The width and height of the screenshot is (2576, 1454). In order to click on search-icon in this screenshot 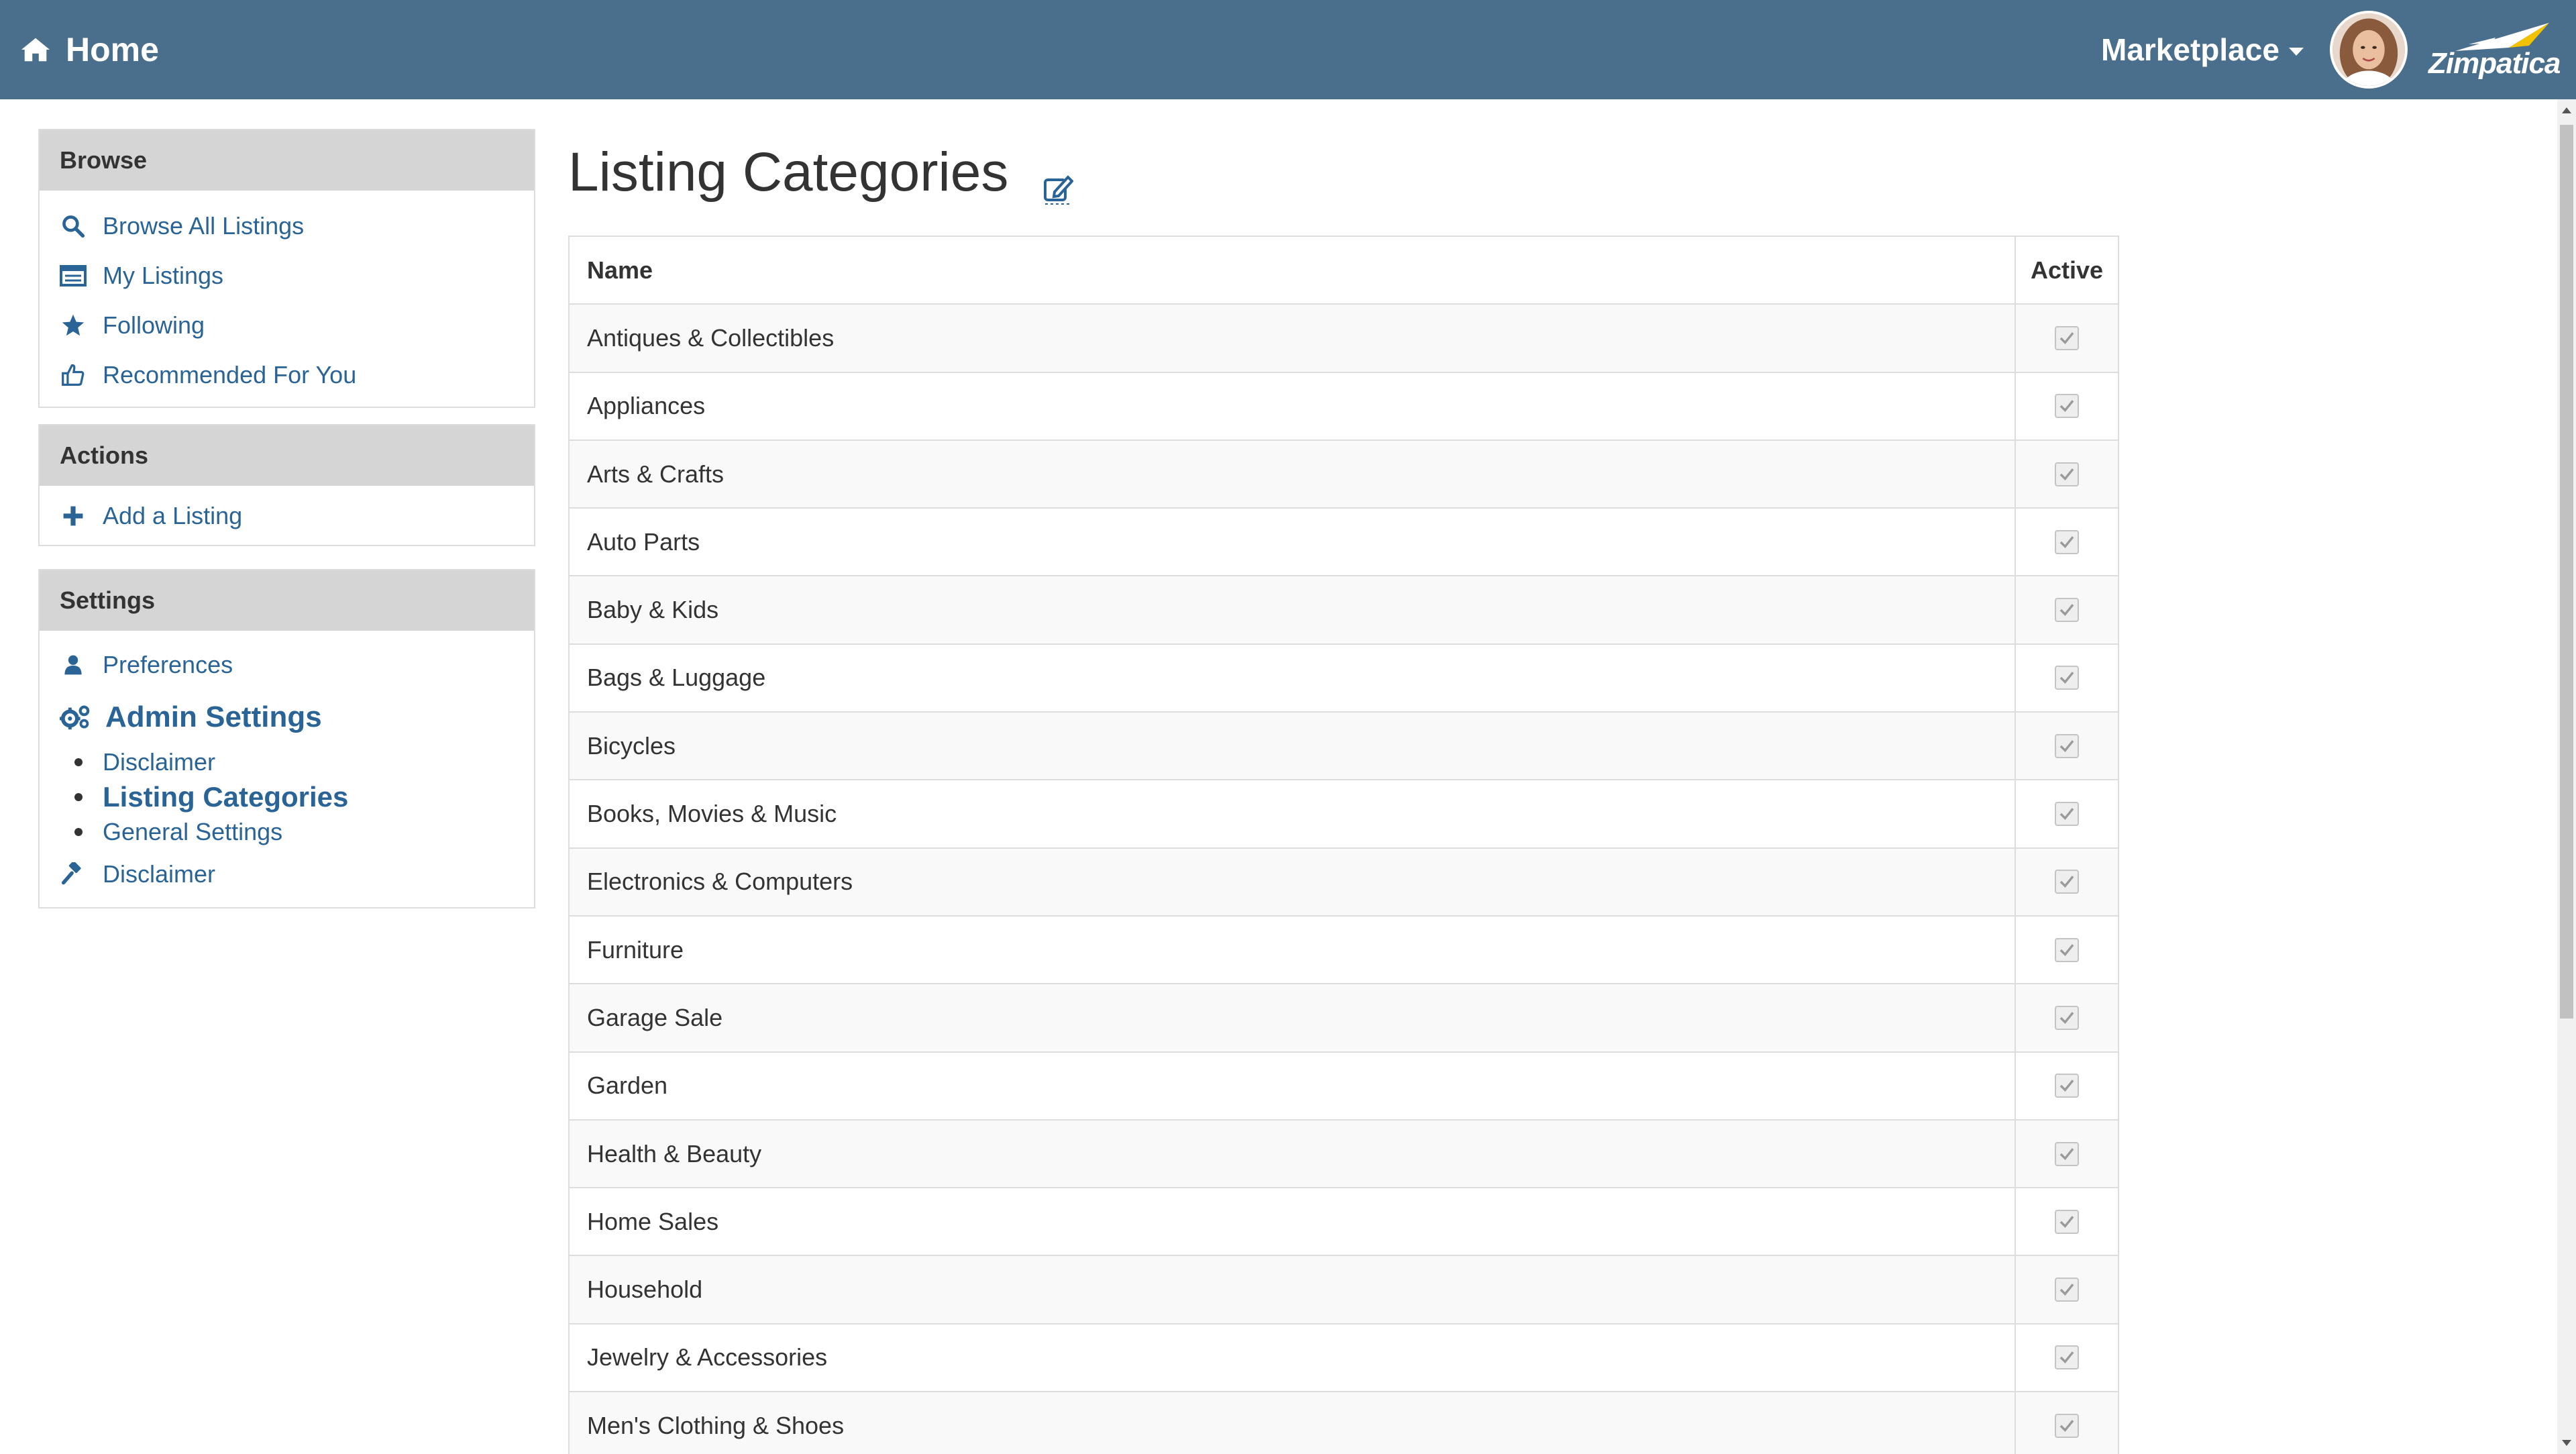, I will do `click(73, 227)`.